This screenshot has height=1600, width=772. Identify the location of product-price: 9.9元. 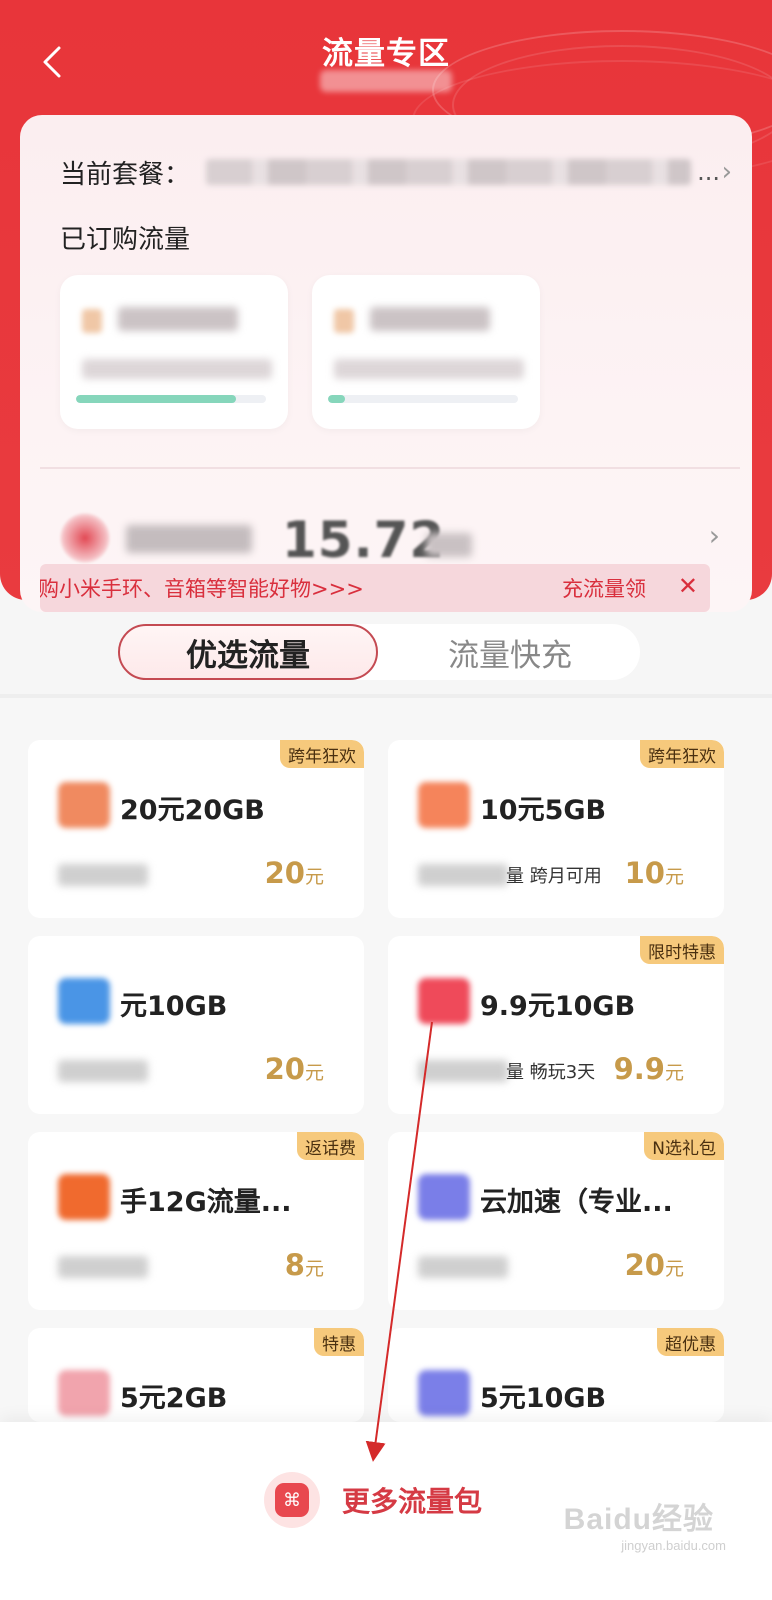
(649, 1069).